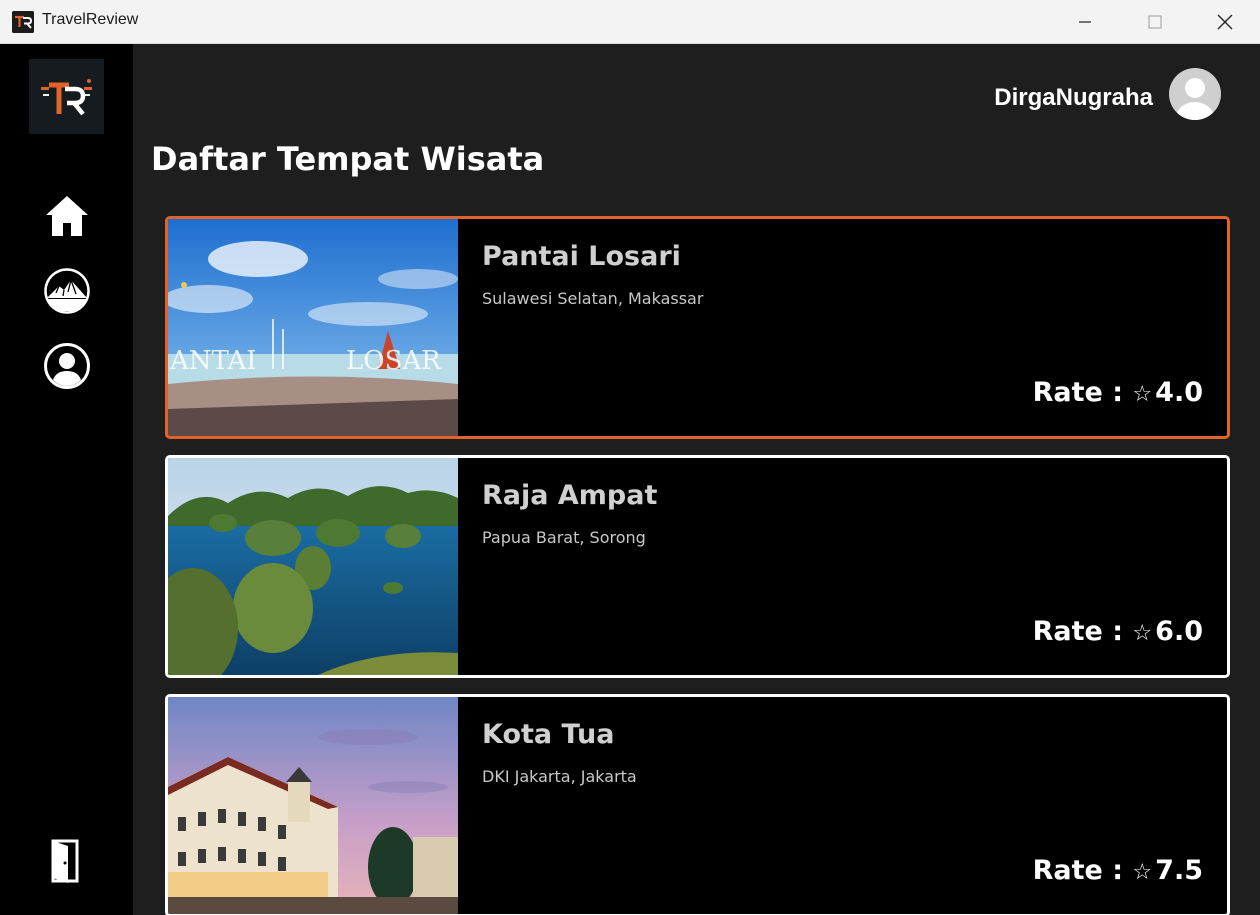  I want to click on window-title: TravelReview, so click(90, 19).